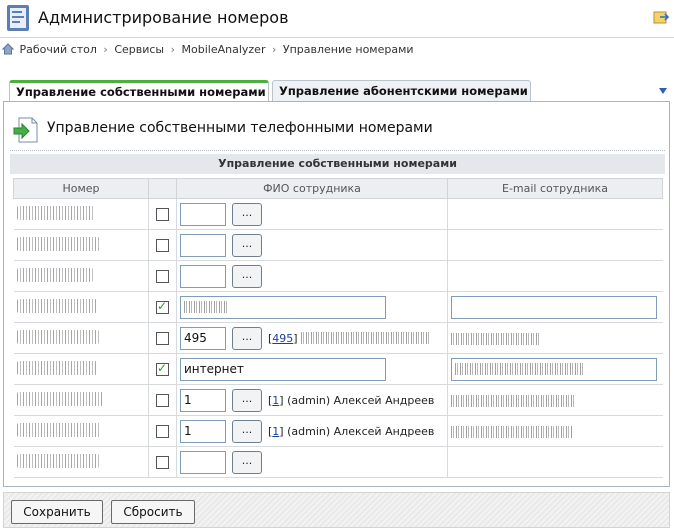 The height and width of the screenshot is (532, 674). What do you see at coordinates (348, 49) in the screenshot?
I see `breadcrumb-current: Управление номерами` at bounding box center [348, 49].